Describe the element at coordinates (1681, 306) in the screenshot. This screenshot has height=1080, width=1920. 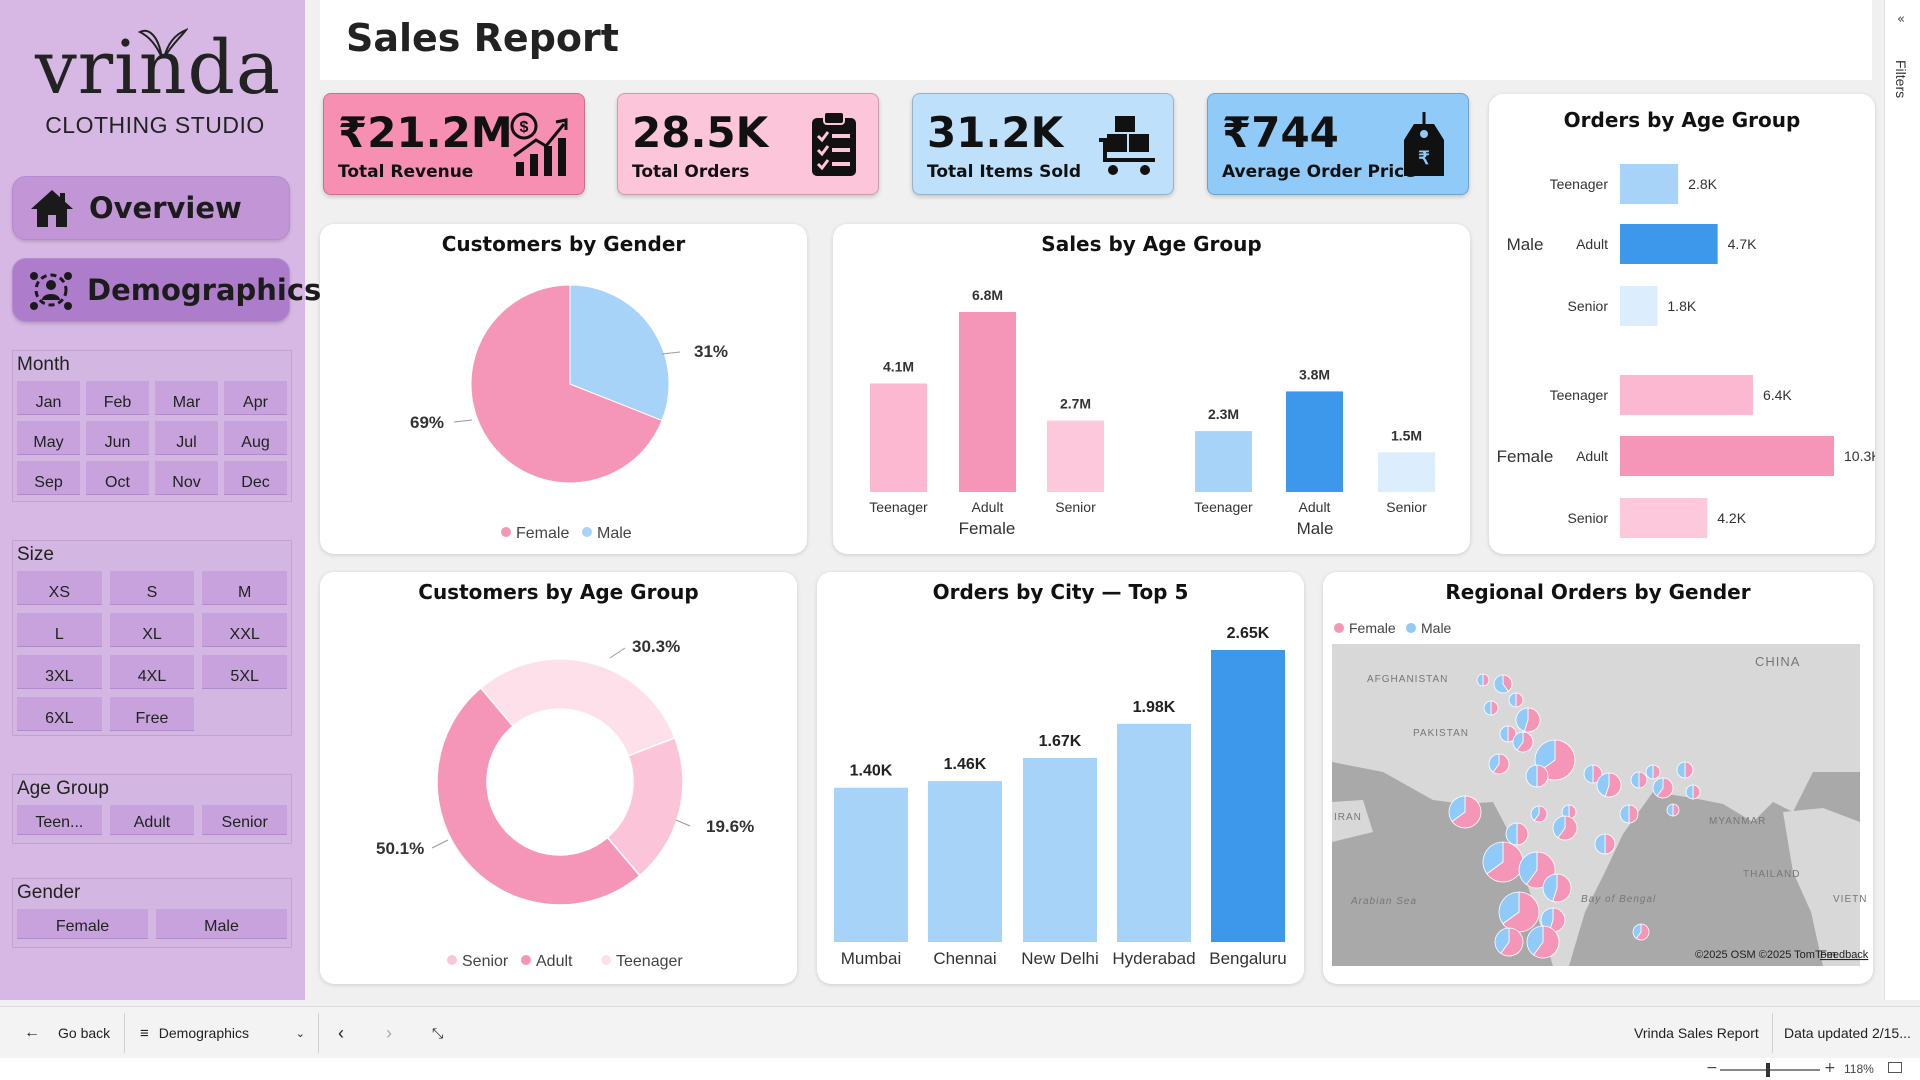
I see `data-label: 1.8K` at that location.